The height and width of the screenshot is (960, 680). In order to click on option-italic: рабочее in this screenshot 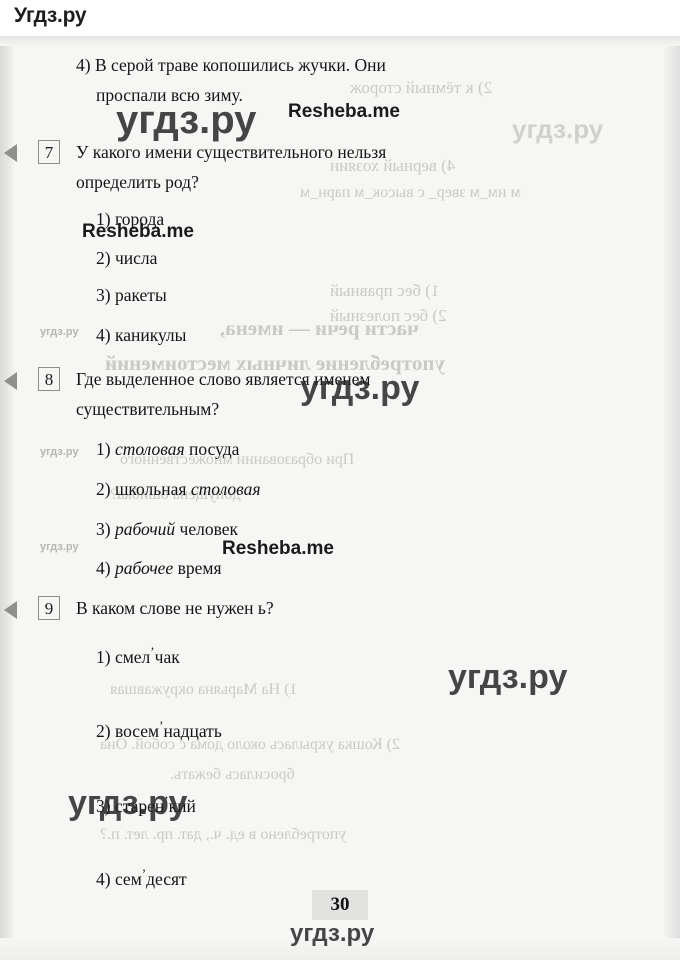, I will do `click(144, 568)`.